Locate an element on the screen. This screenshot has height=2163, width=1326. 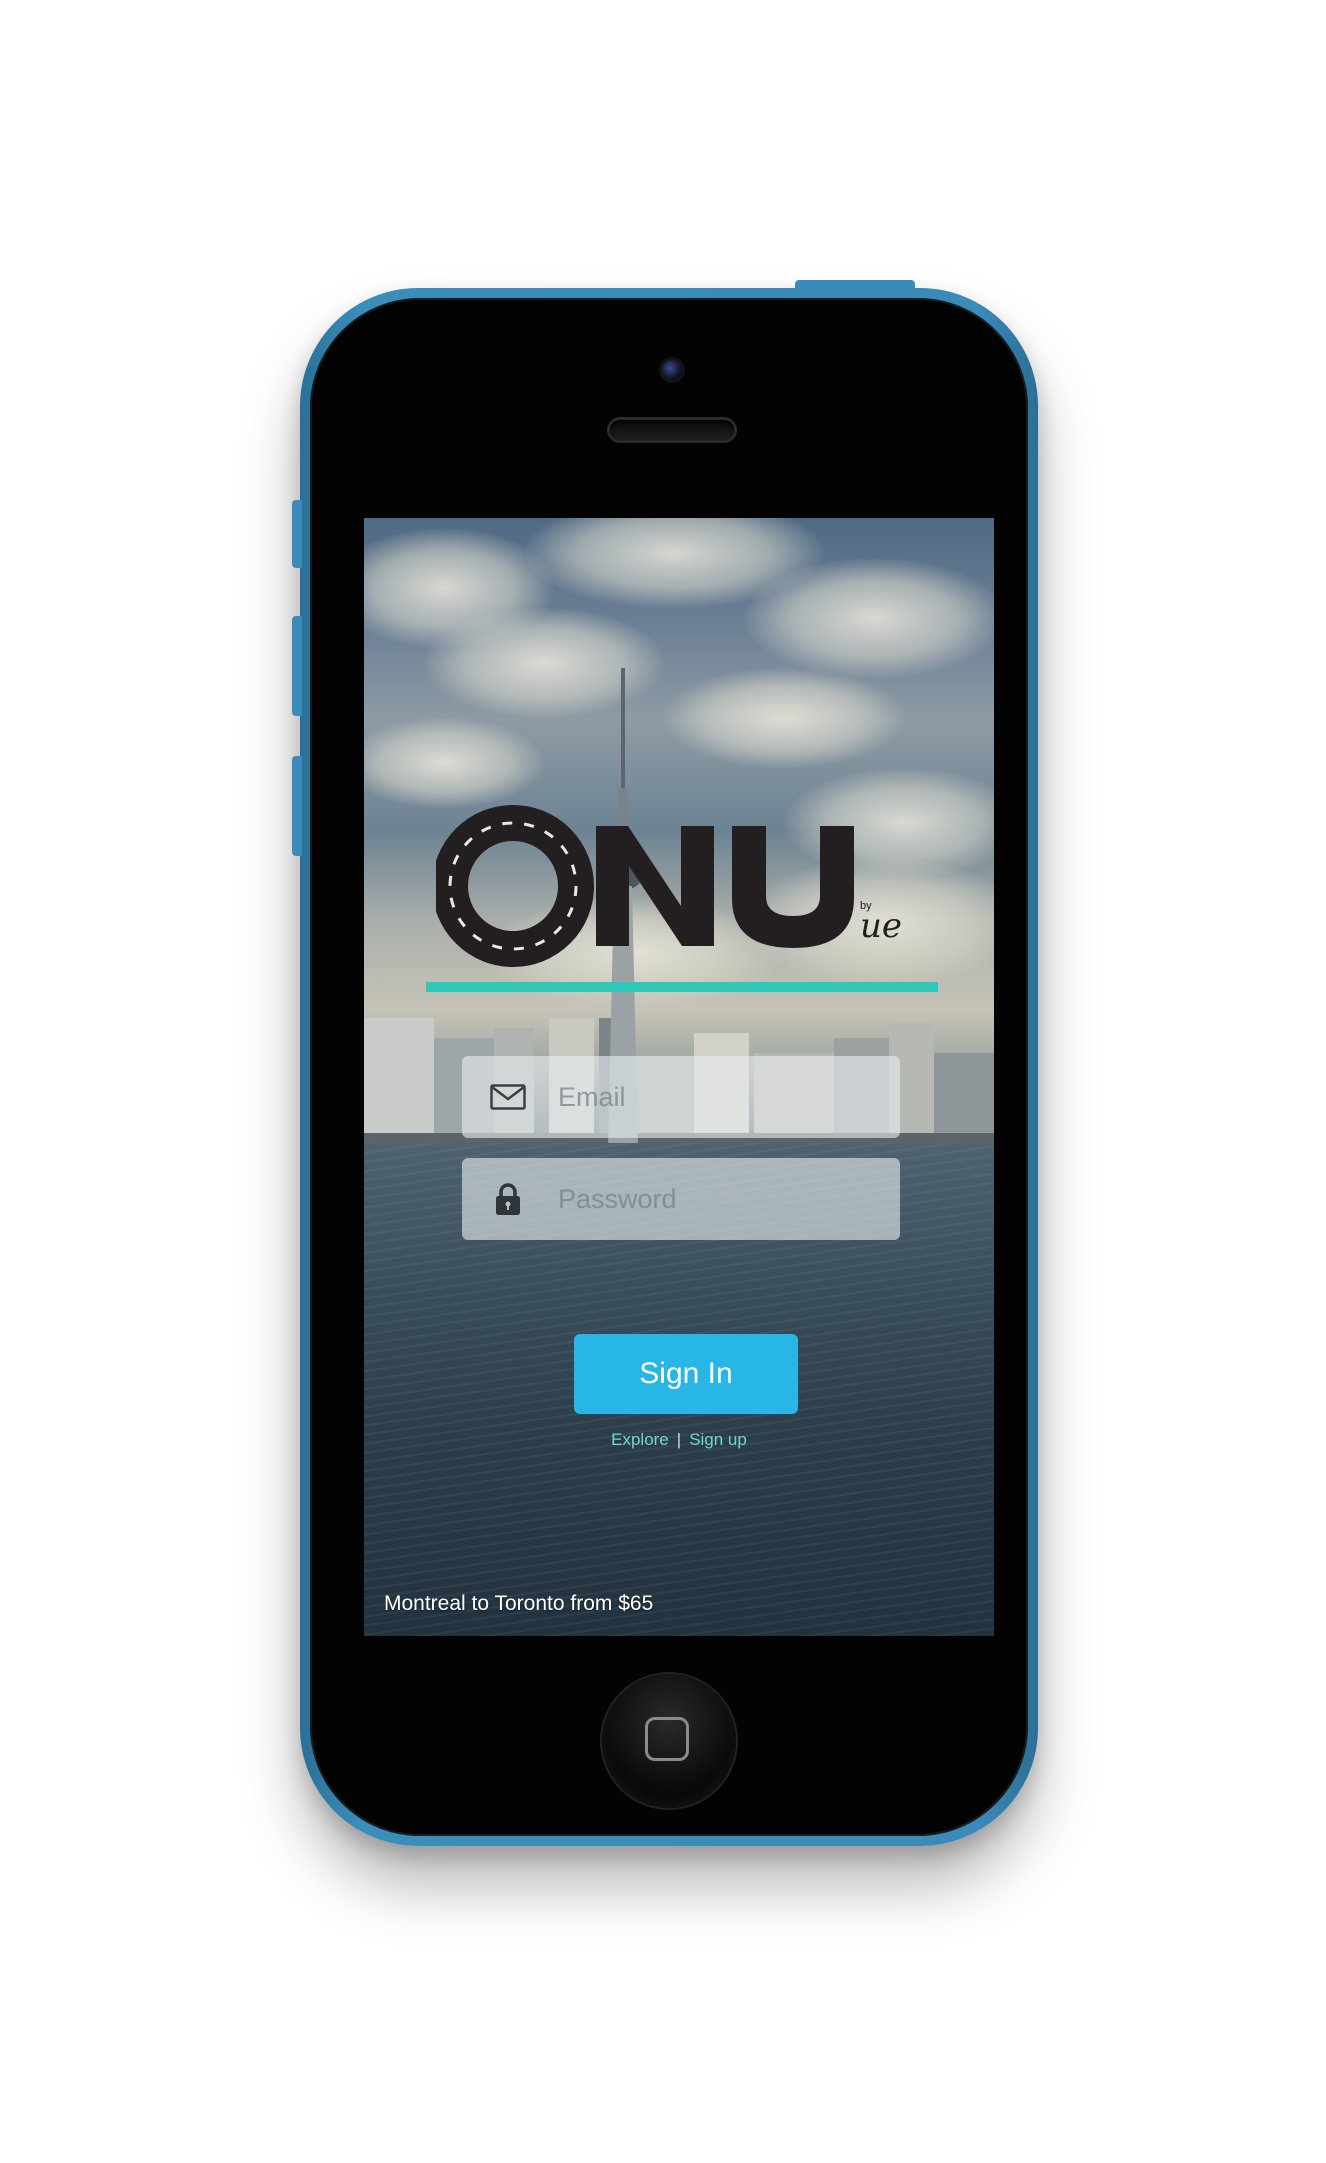
mute-switch is located at coordinates (297, 534).